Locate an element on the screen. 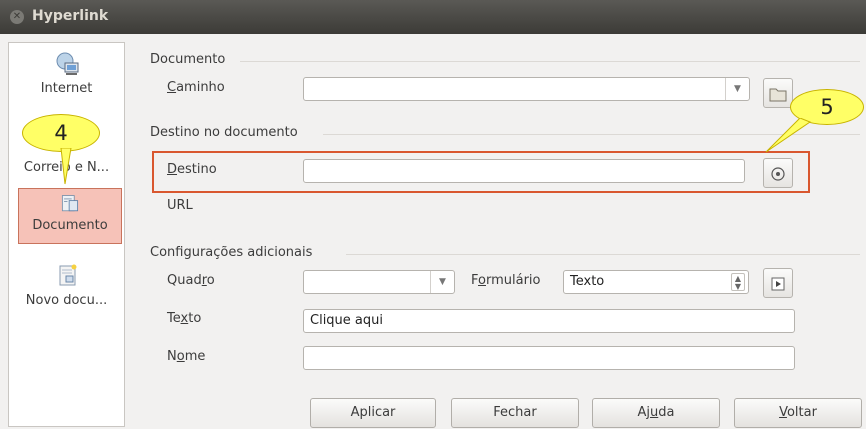  open-file-button is located at coordinates (778, 93).